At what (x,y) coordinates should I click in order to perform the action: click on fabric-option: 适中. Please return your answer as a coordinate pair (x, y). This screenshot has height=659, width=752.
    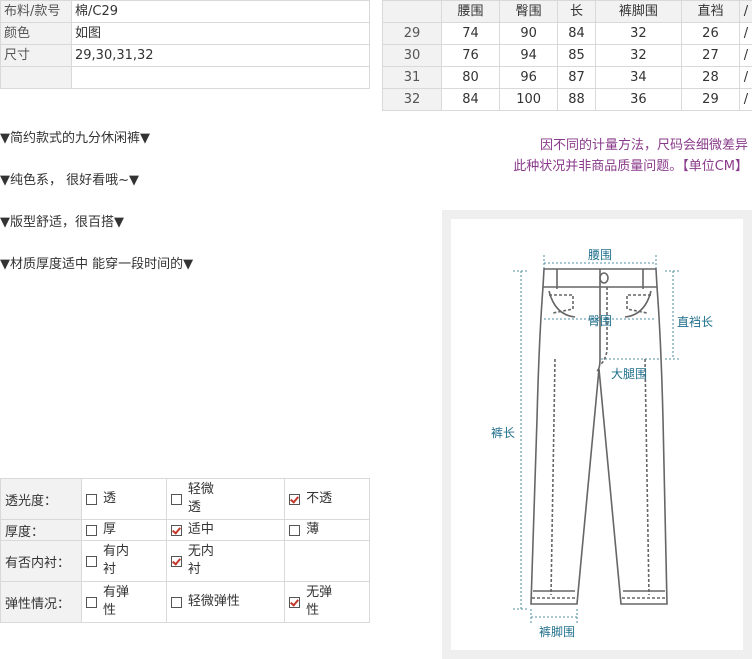
    Looking at the image, I should click on (225, 530).